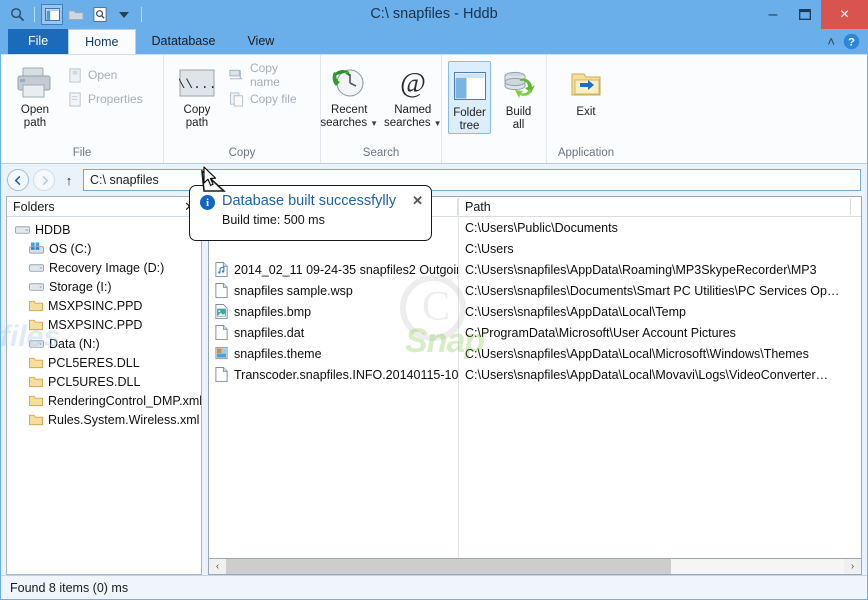  I want to click on window-controls: – ×, so click(812, 14).